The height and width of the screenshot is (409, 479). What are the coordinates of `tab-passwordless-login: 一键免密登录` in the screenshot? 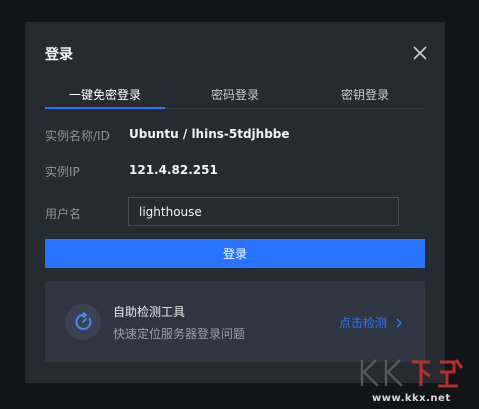 It's located at (105, 94).